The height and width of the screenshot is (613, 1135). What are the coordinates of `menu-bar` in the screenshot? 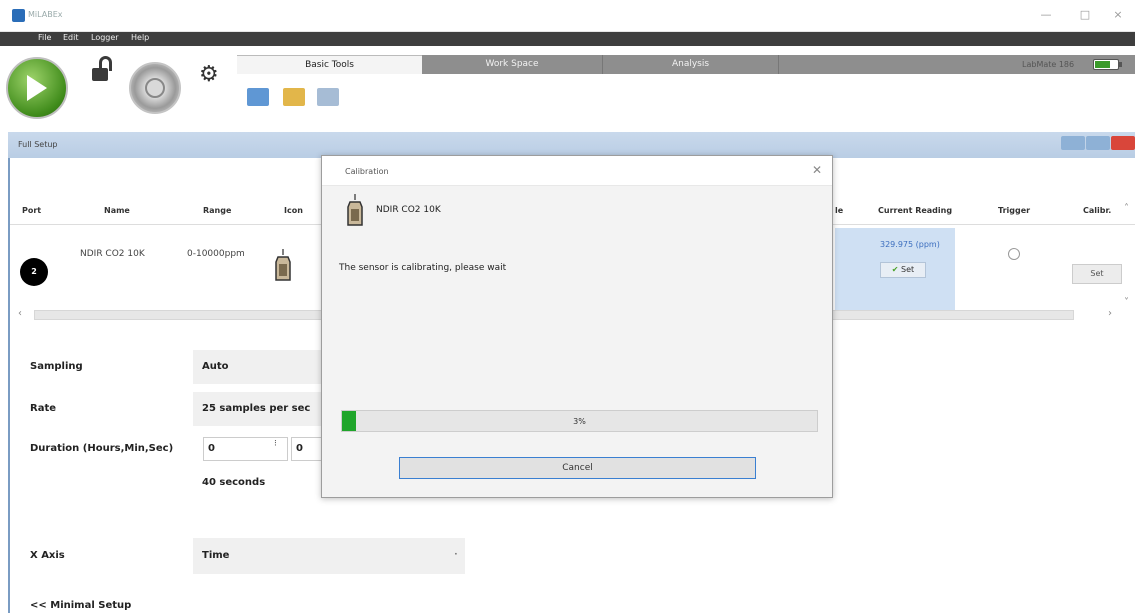 It's located at (567, 39).